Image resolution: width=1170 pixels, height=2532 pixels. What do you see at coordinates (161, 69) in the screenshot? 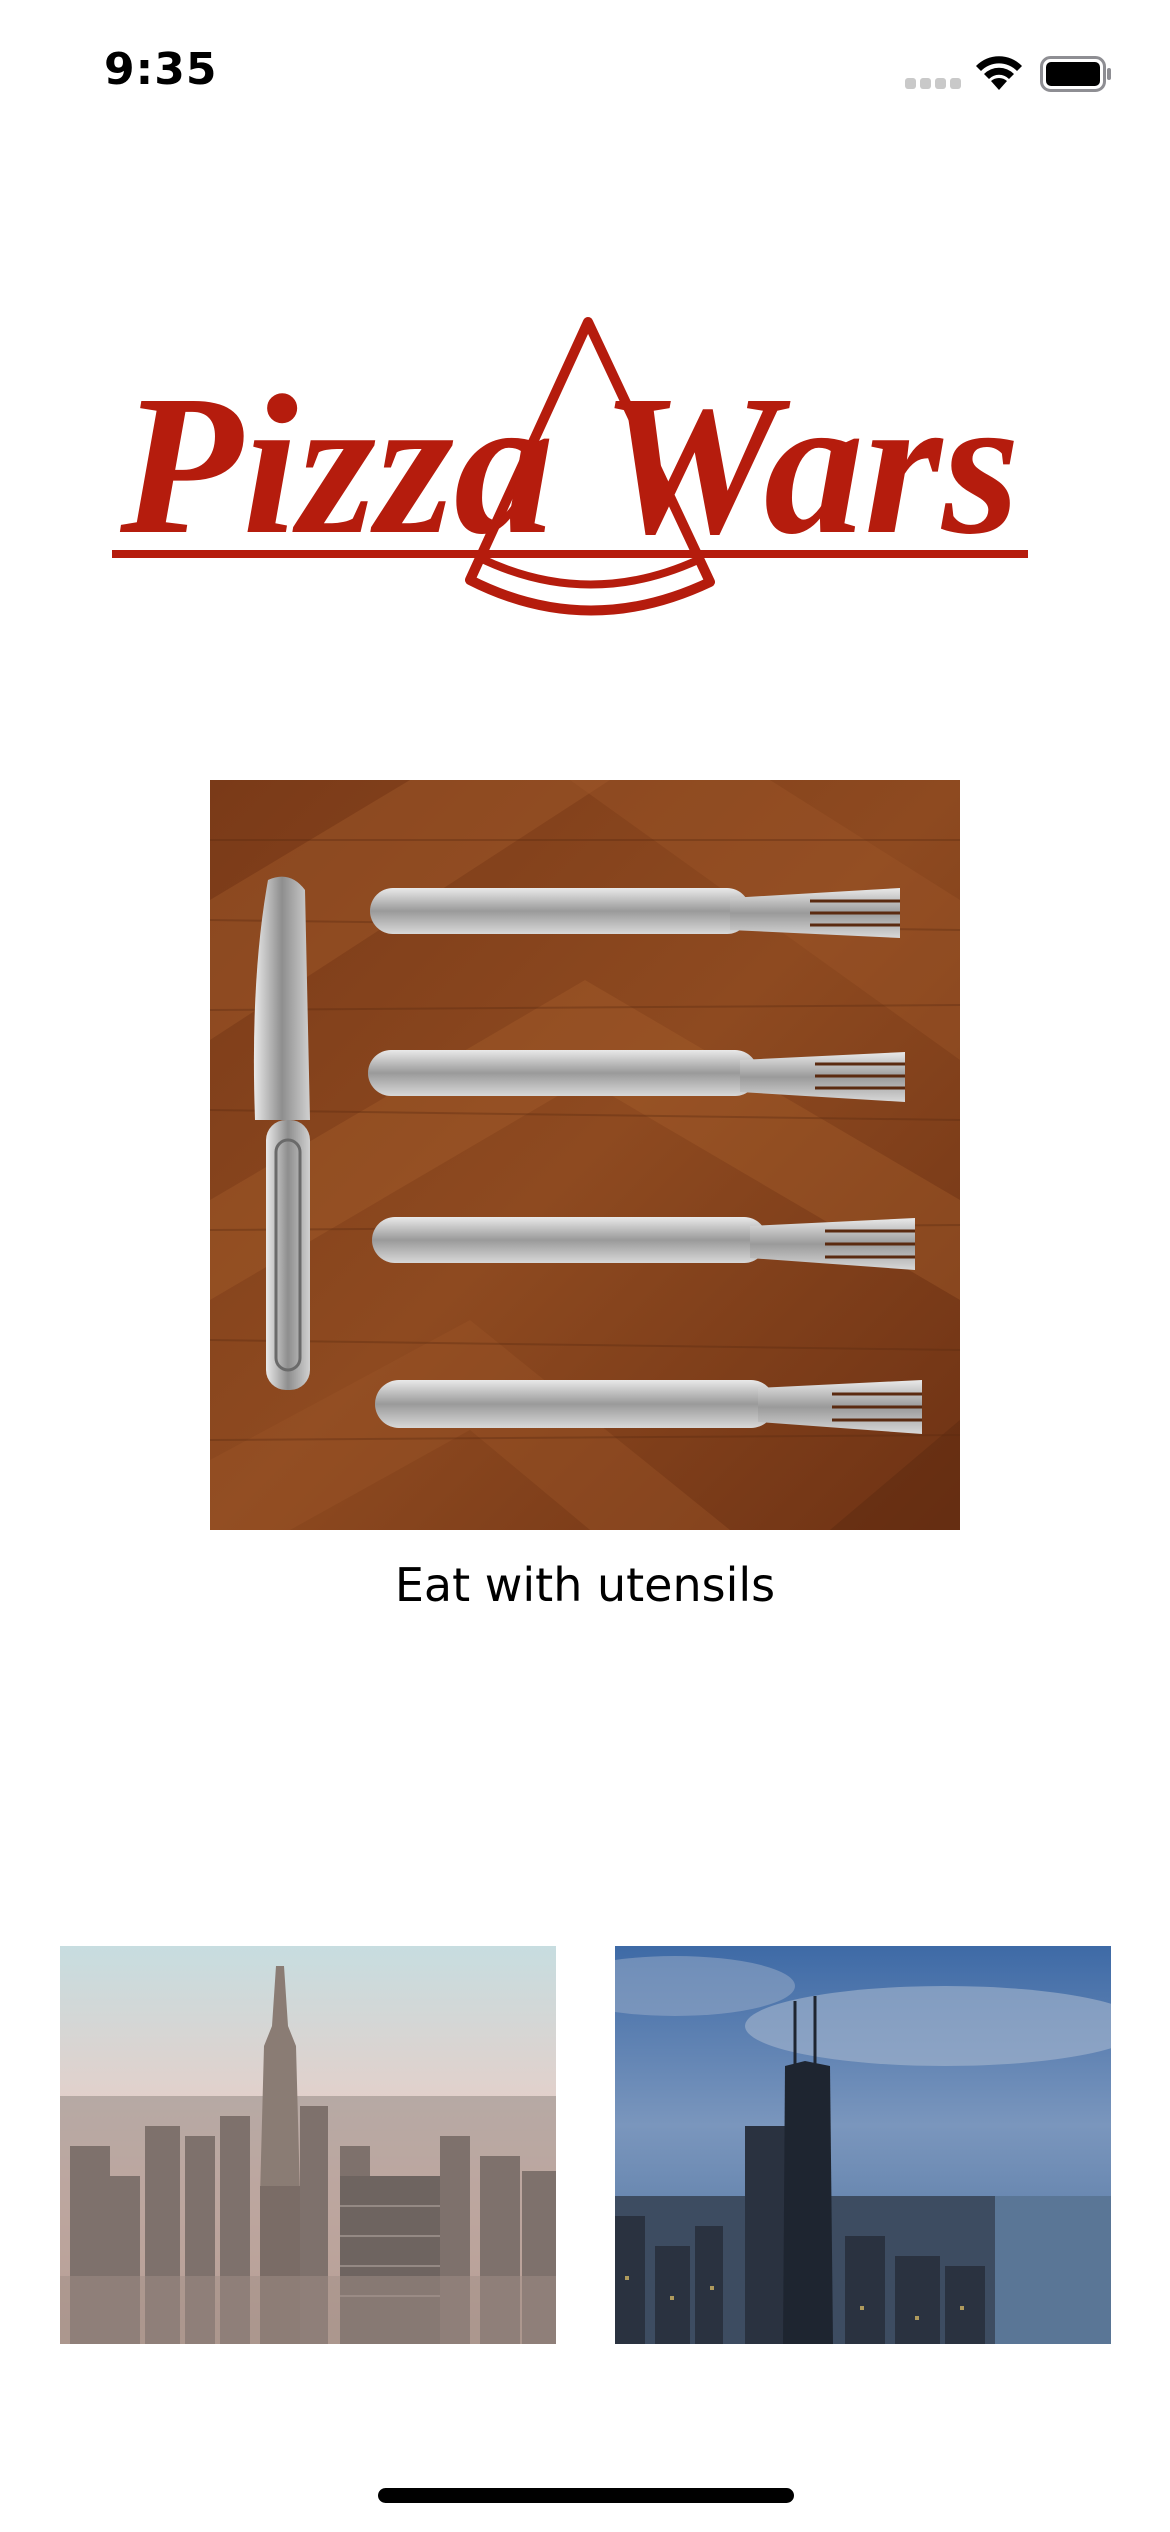
I see `status-time: 9:35` at bounding box center [161, 69].